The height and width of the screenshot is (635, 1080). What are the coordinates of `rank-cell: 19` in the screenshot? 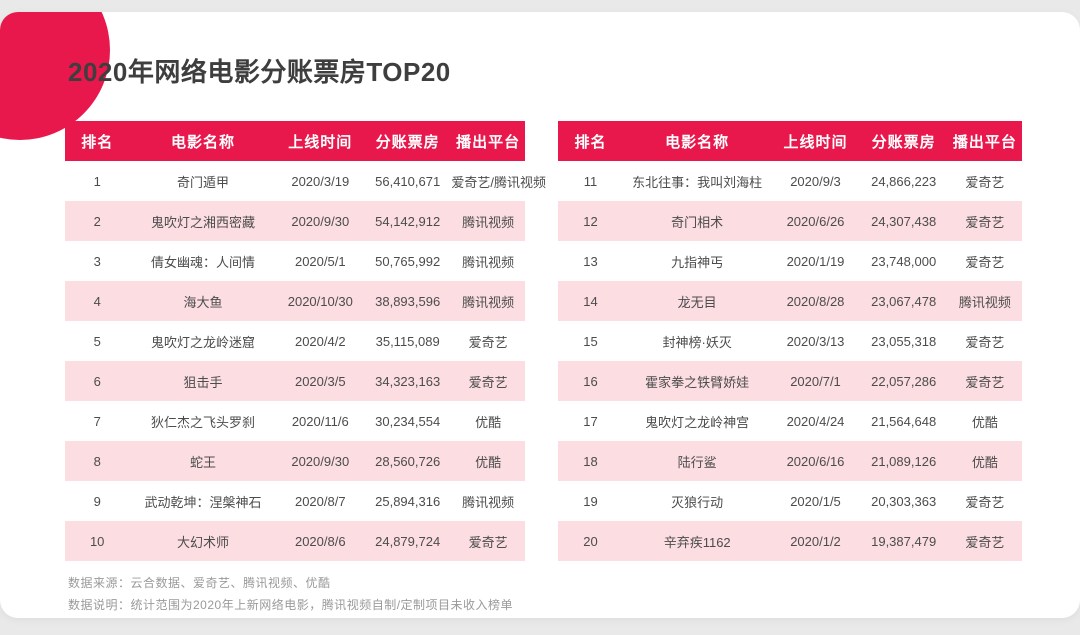 It's located at (590, 501).